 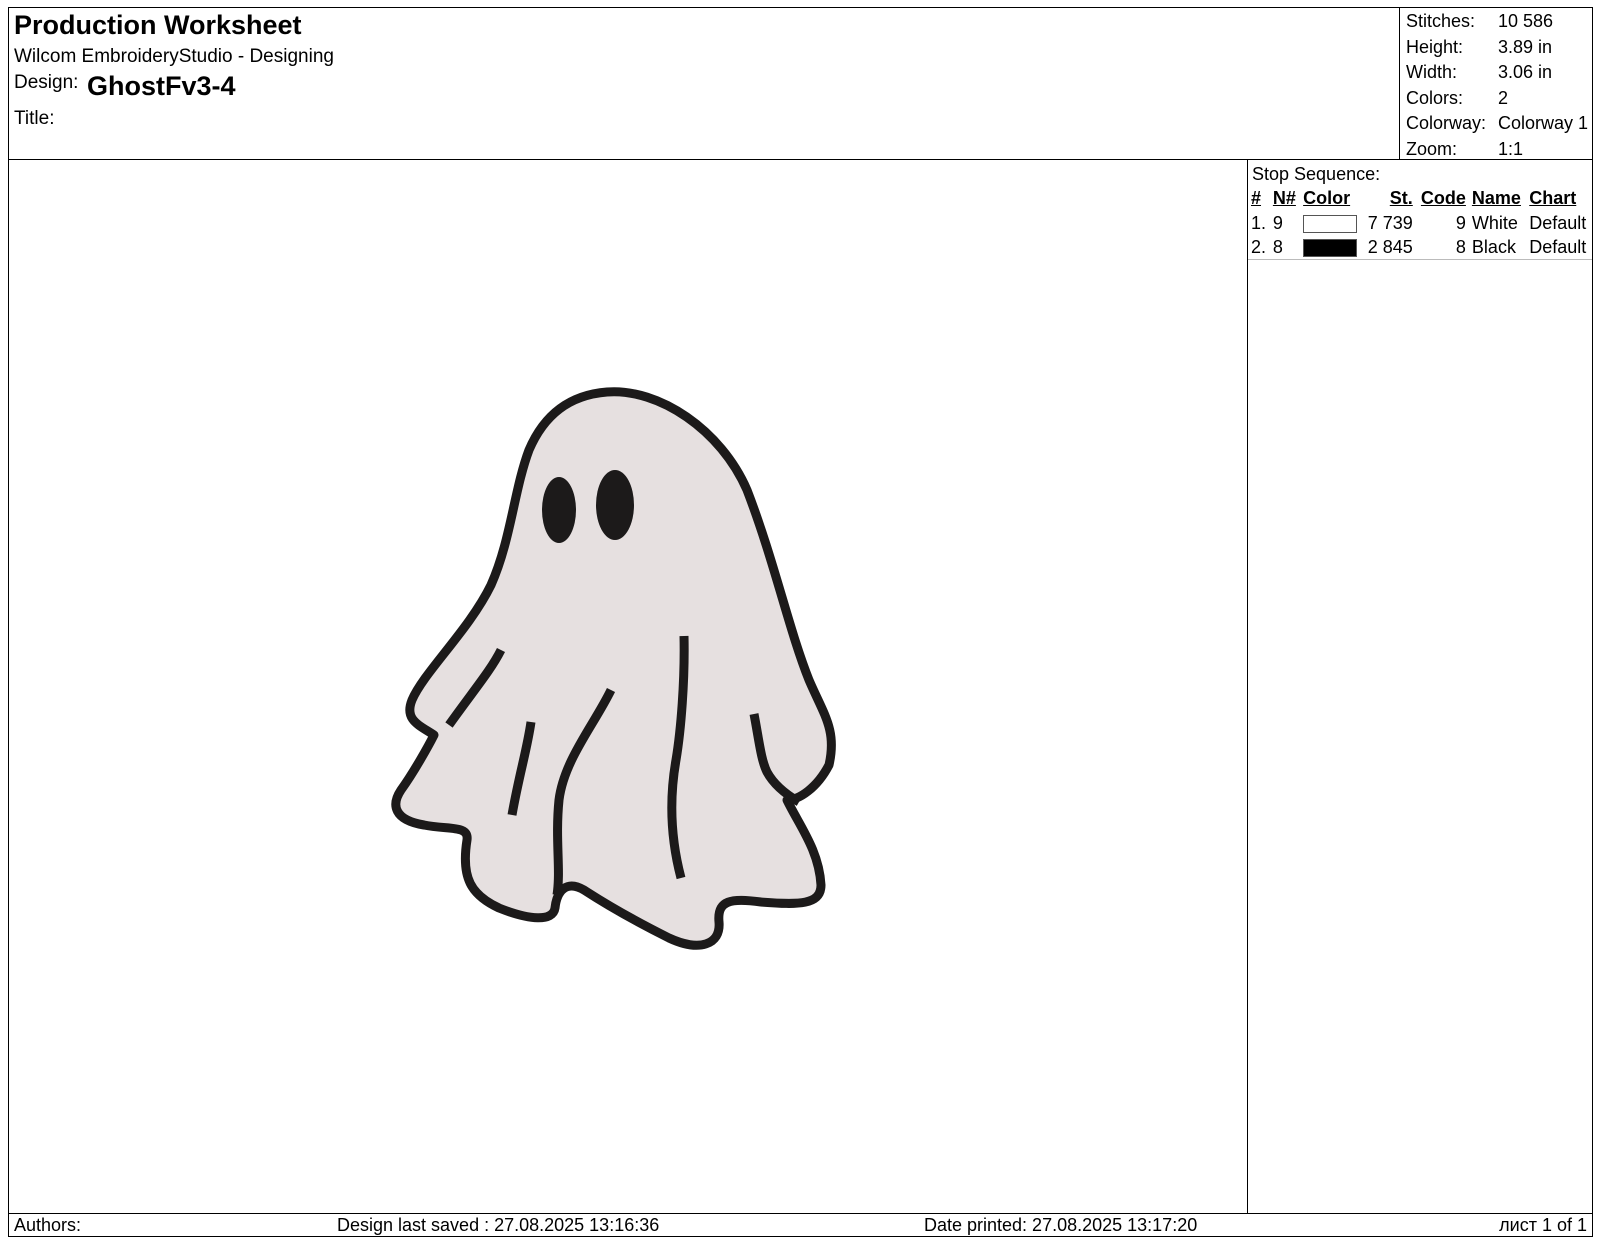 I want to click on row-num: 1., so click(x=1259, y=222).